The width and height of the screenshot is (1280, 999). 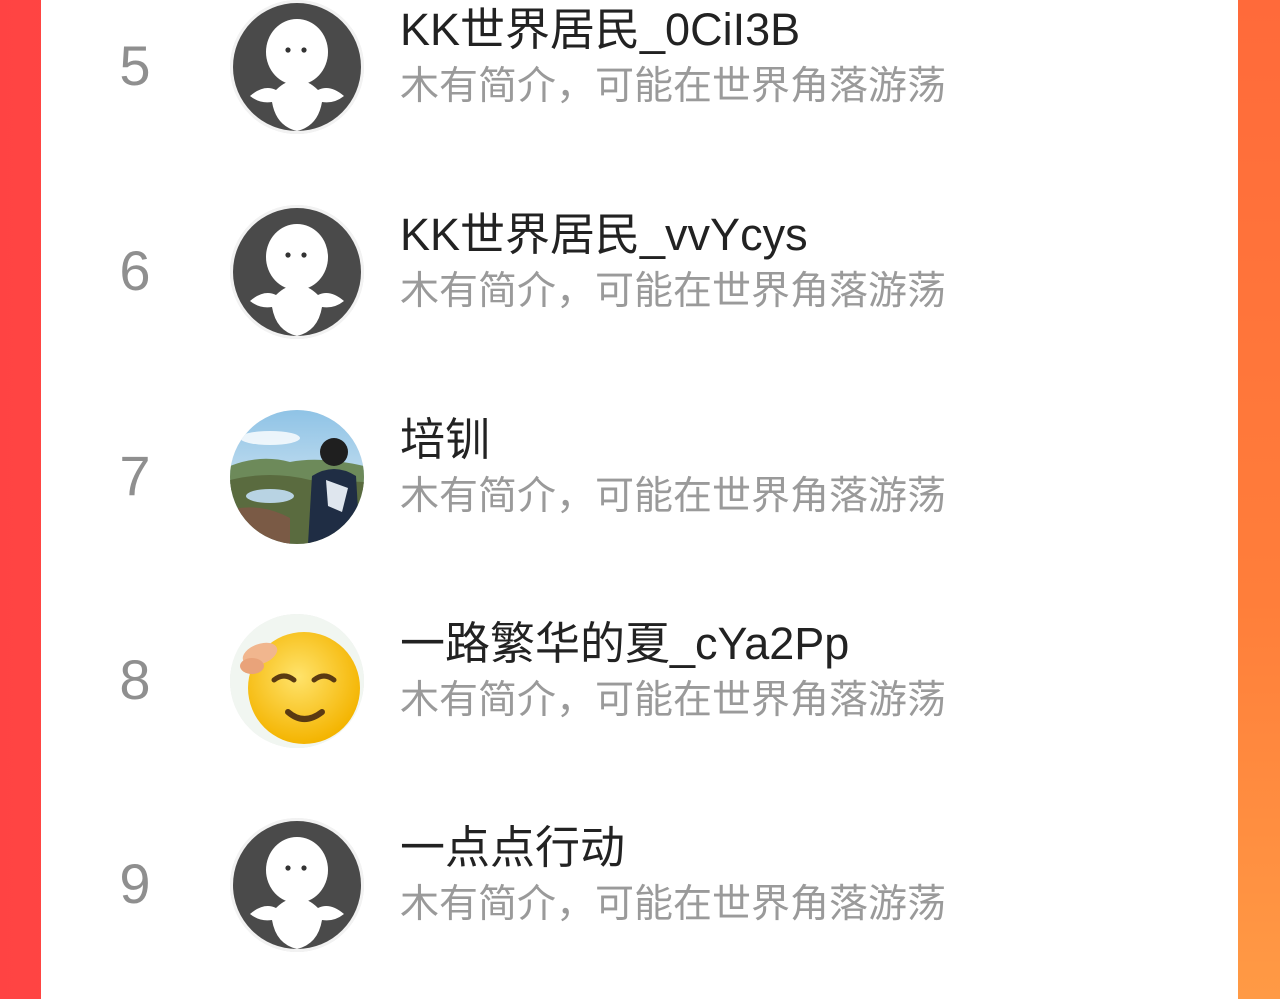 What do you see at coordinates (297, 681) in the screenshot?
I see `relieved-emoji-avatar` at bounding box center [297, 681].